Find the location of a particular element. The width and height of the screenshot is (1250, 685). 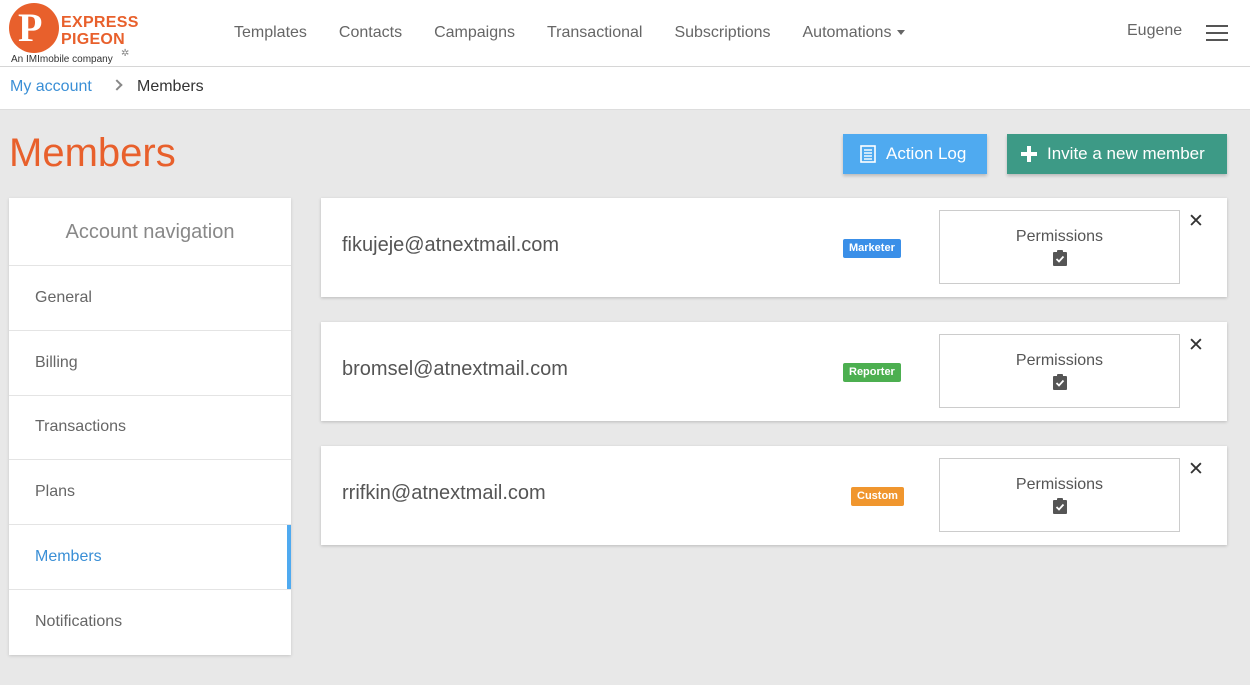

invite-member-label: Invite a new member is located at coordinates (1126, 153).